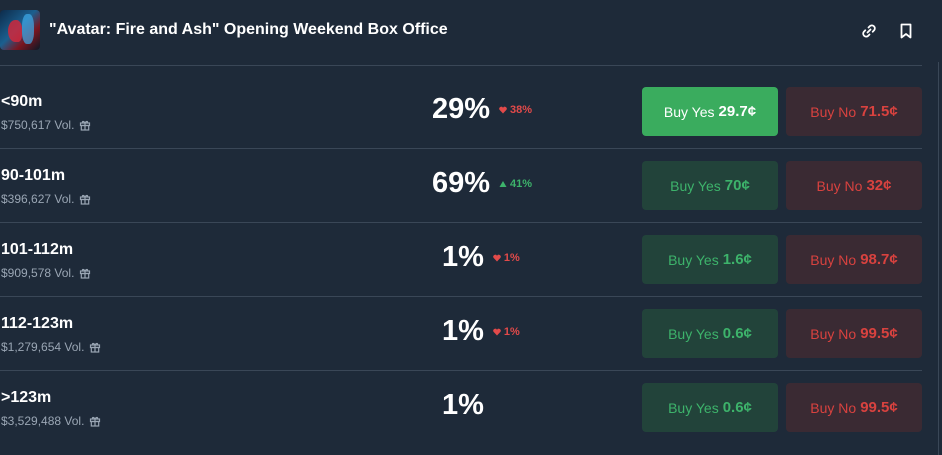 This screenshot has height=455, width=942. Describe the element at coordinates (43, 347) in the screenshot. I see `volume-text: $1,279,654 Vol.` at that location.